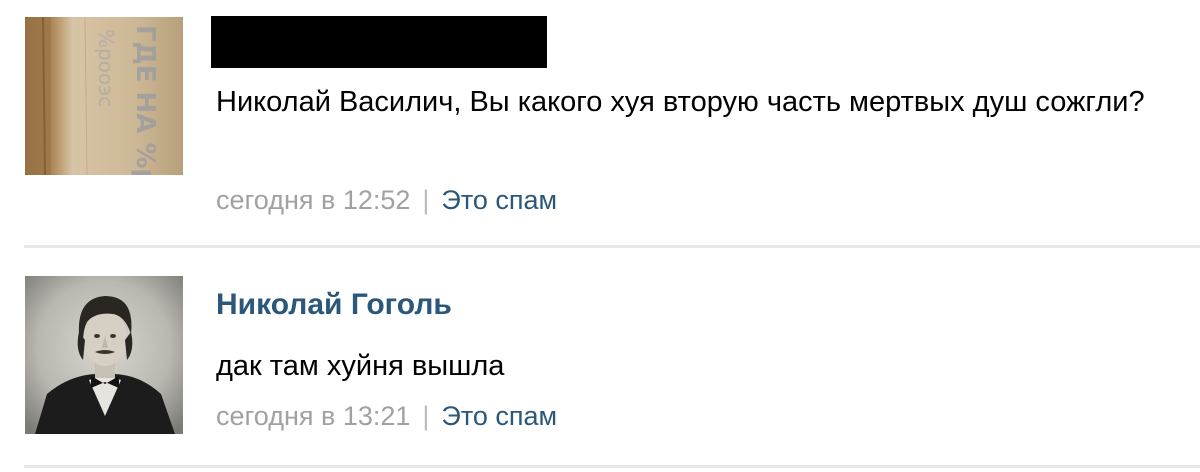 This screenshot has height=472, width=1200. What do you see at coordinates (612, 466) in the screenshot?
I see `divider` at bounding box center [612, 466].